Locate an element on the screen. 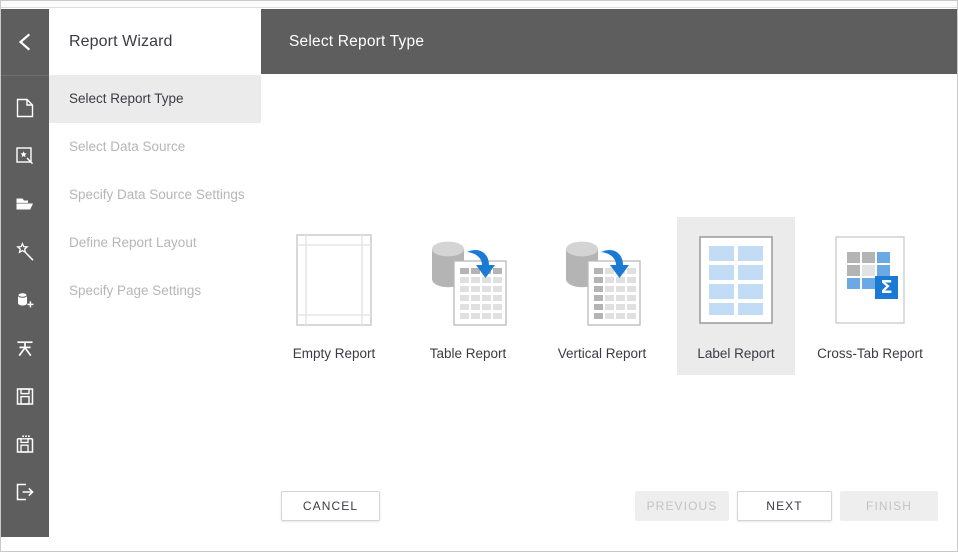 This screenshot has width=958, height=552. report-type-label: Label Report is located at coordinates (736, 353).